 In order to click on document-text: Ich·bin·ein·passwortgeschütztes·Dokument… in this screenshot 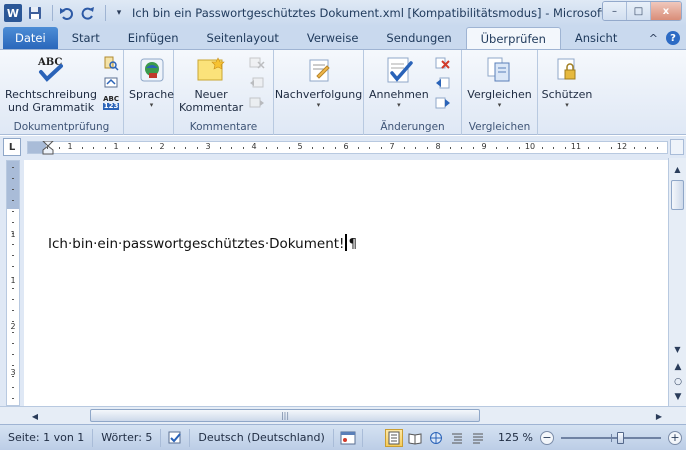, I will do `click(196, 244)`.